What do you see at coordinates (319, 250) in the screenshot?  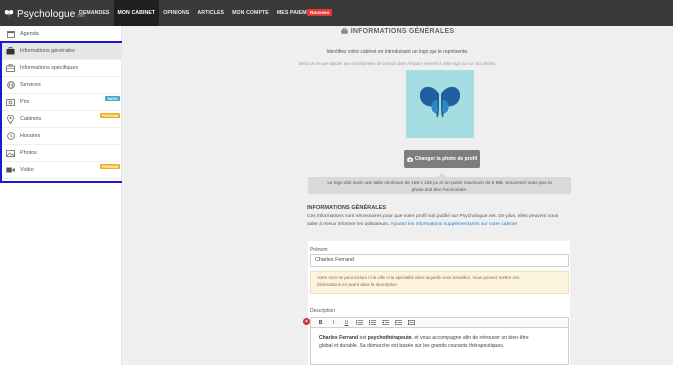 I see `prenom-label: Prénom` at bounding box center [319, 250].